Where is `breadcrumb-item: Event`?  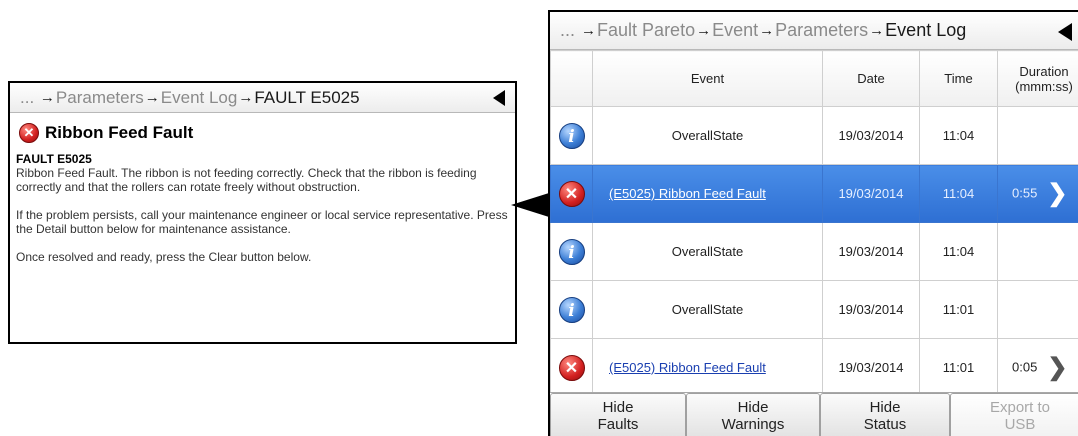 breadcrumb-item: Event is located at coordinates (735, 30).